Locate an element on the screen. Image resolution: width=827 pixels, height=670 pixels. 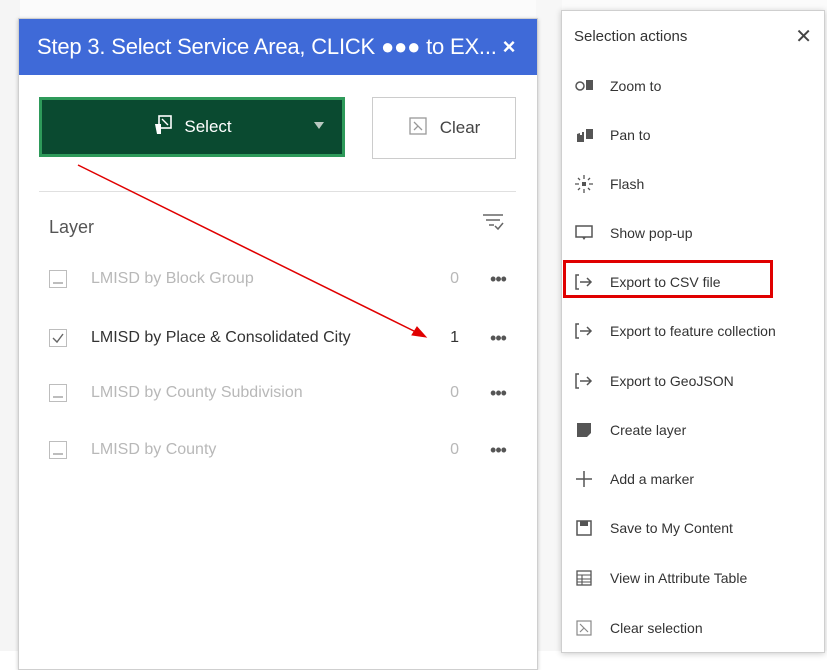
menu-item-label: Export to GeoJSON is located at coordinates (672, 381).